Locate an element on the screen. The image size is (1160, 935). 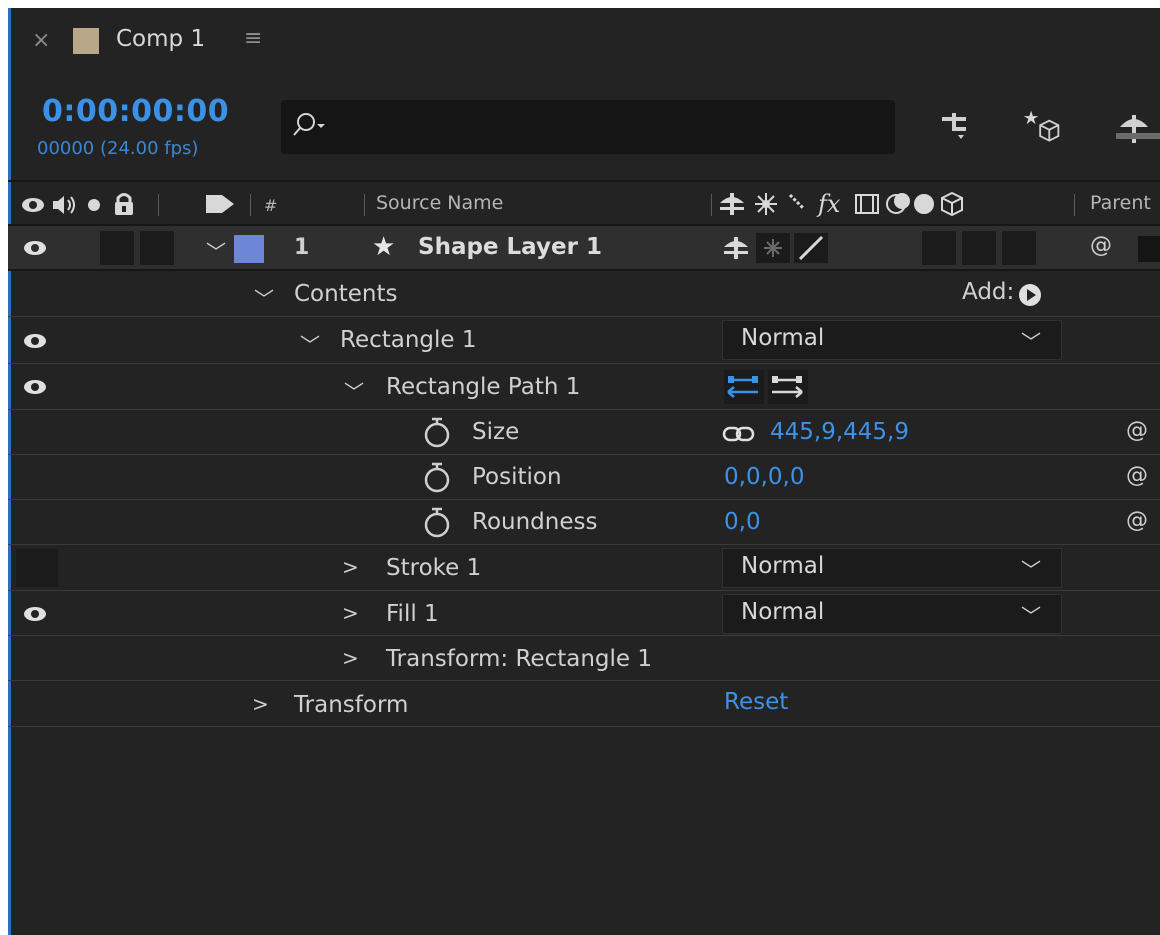
position-property-row: Position 0,0,0,0 @ is located at coordinates (584, 477).